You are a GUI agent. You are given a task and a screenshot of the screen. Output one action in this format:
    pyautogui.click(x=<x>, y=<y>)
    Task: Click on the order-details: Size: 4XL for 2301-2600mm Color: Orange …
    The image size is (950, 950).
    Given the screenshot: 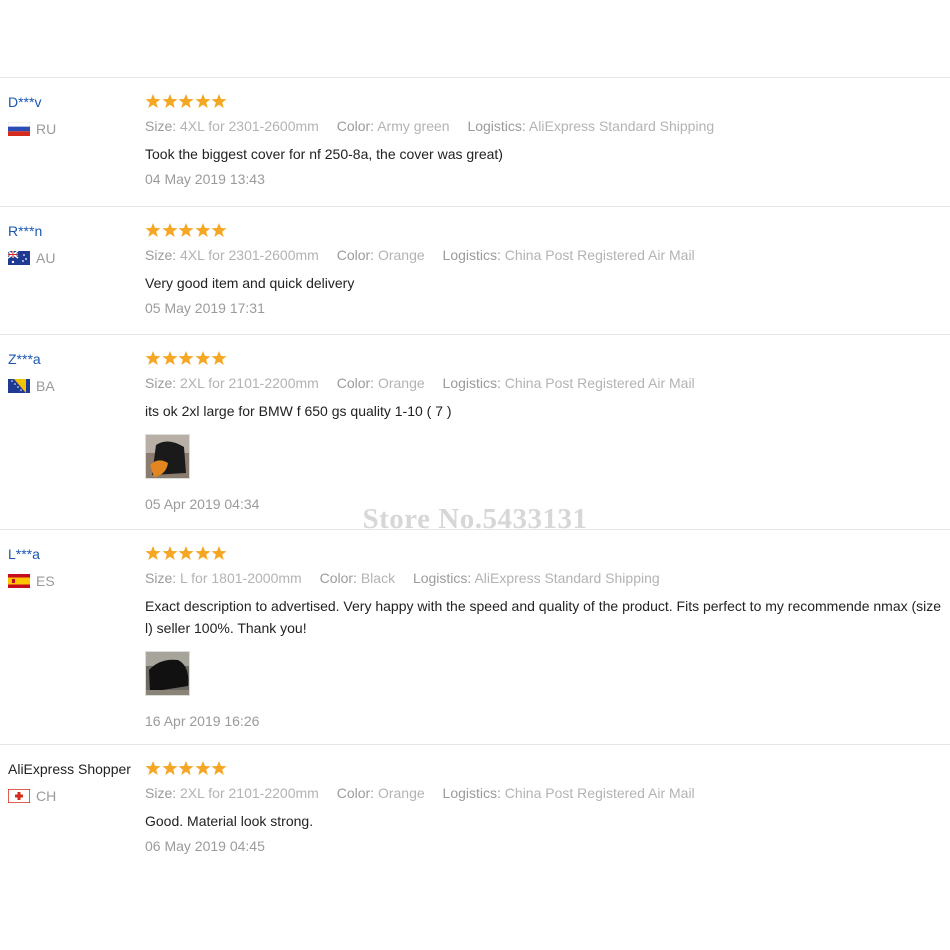 What is the action you would take?
    pyautogui.click(x=547, y=255)
    